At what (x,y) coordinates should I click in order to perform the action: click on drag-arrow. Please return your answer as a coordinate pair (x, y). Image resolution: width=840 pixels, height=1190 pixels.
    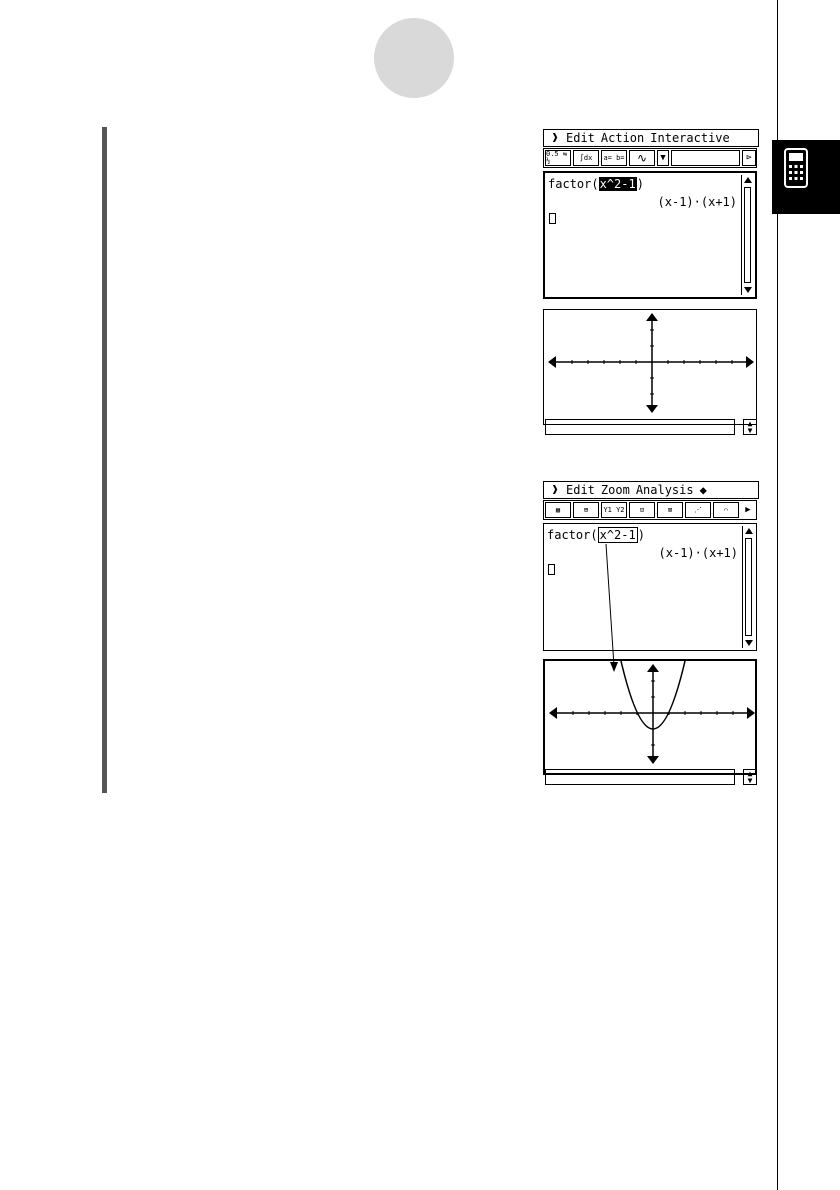
    Looking at the image, I should click on (611, 607).